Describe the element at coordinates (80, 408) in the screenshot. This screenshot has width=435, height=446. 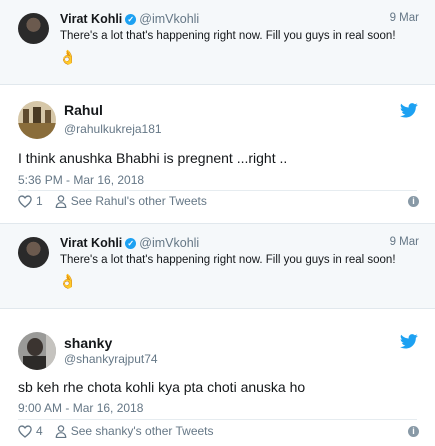
I see `tweet-timestamp: 9:00 AM - Mar 16, 2018` at that location.